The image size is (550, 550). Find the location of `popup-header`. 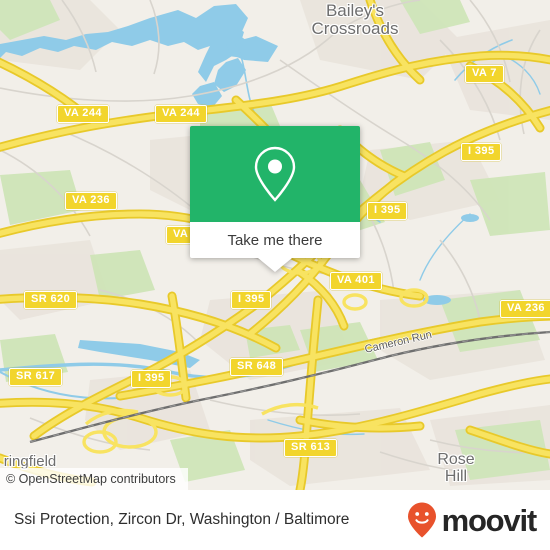

popup-header is located at coordinates (275, 174).